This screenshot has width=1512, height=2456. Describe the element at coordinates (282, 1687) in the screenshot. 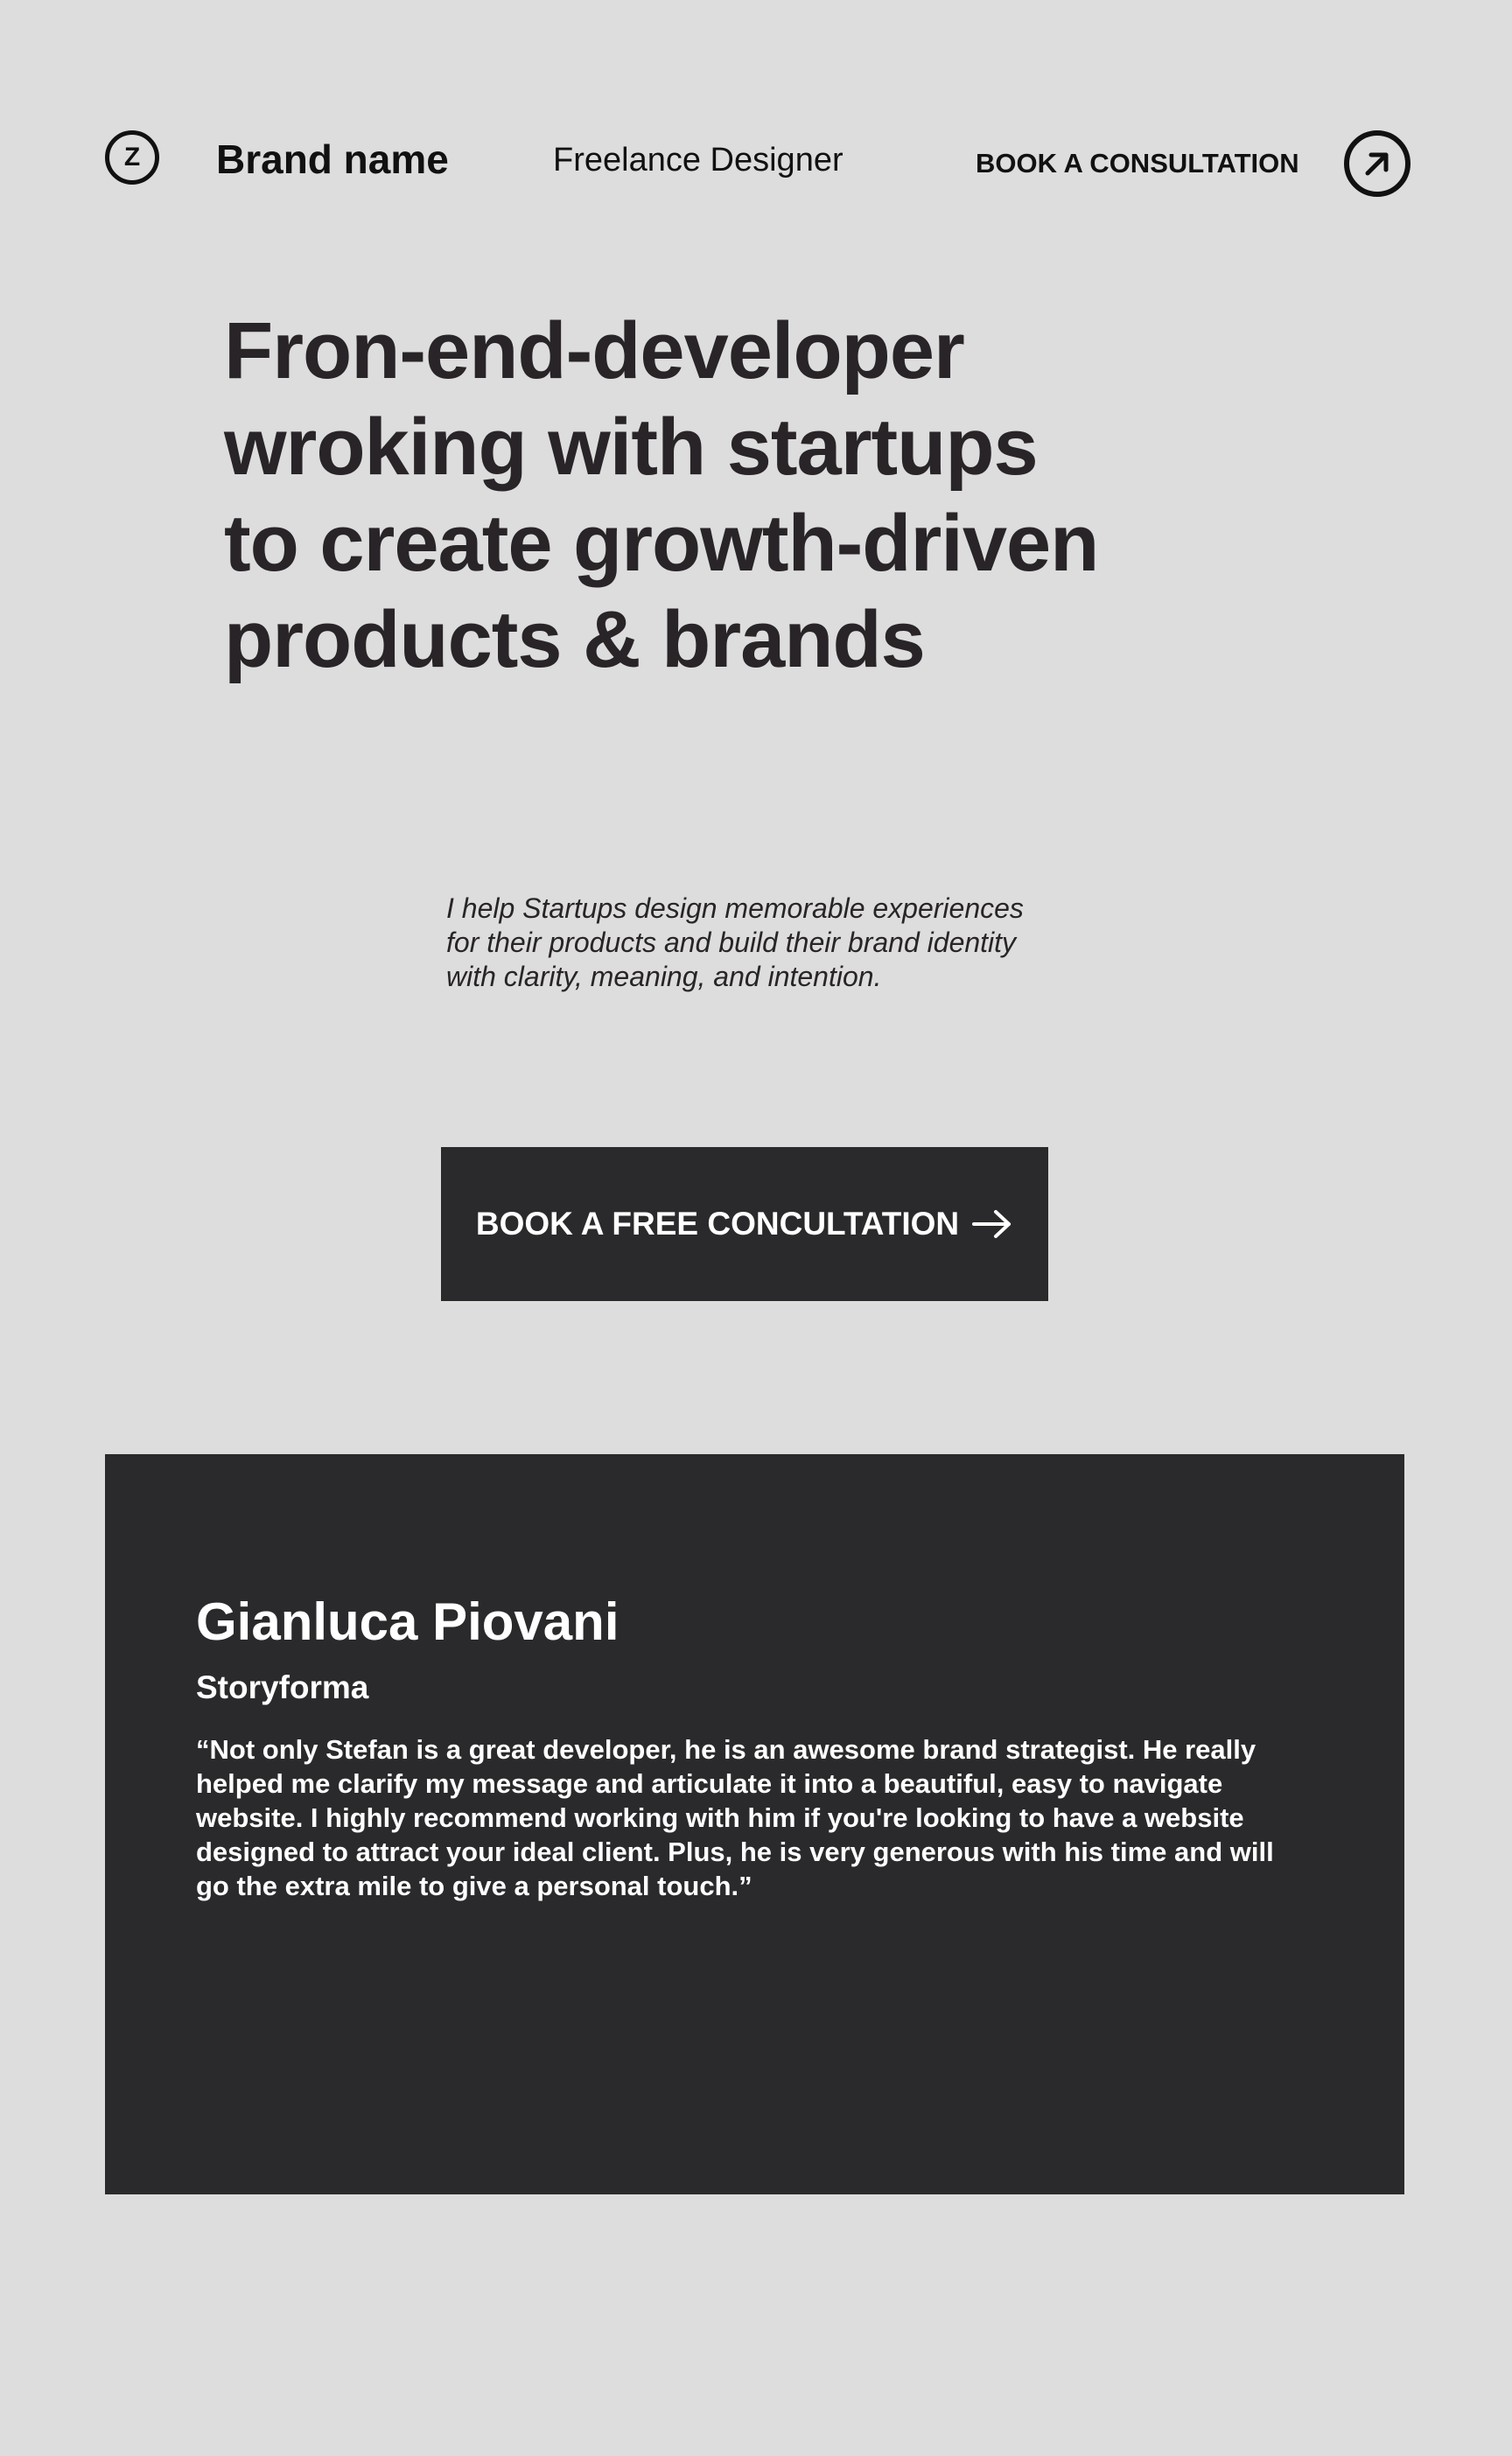

I see `testimonial-company: Storyforma` at that location.